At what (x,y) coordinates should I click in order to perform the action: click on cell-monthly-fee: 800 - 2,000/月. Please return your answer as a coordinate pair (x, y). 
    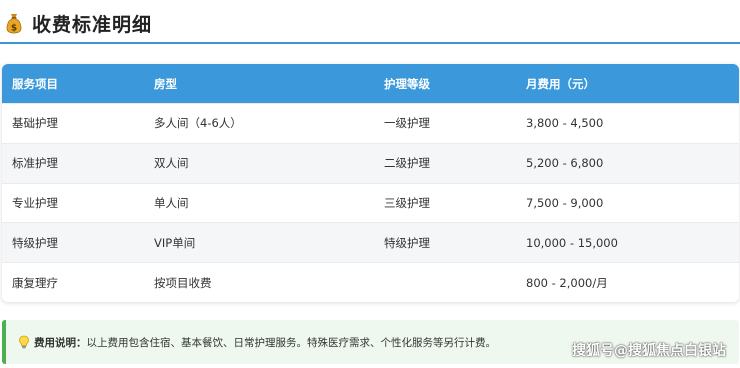
    Looking at the image, I should click on (627, 282).